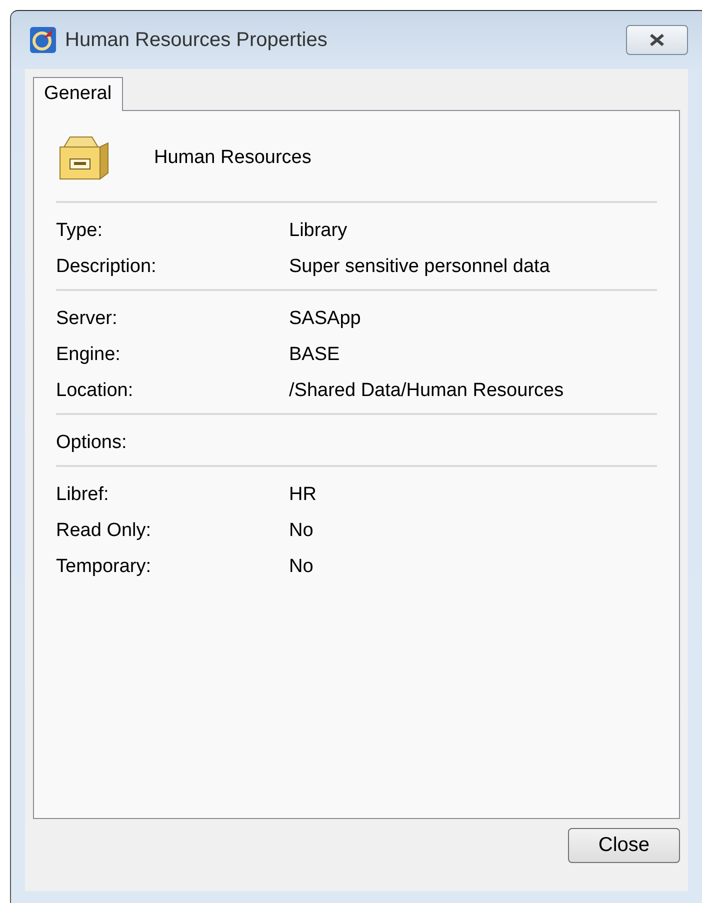  What do you see at coordinates (92, 443) in the screenshot?
I see `field-label: Options:` at bounding box center [92, 443].